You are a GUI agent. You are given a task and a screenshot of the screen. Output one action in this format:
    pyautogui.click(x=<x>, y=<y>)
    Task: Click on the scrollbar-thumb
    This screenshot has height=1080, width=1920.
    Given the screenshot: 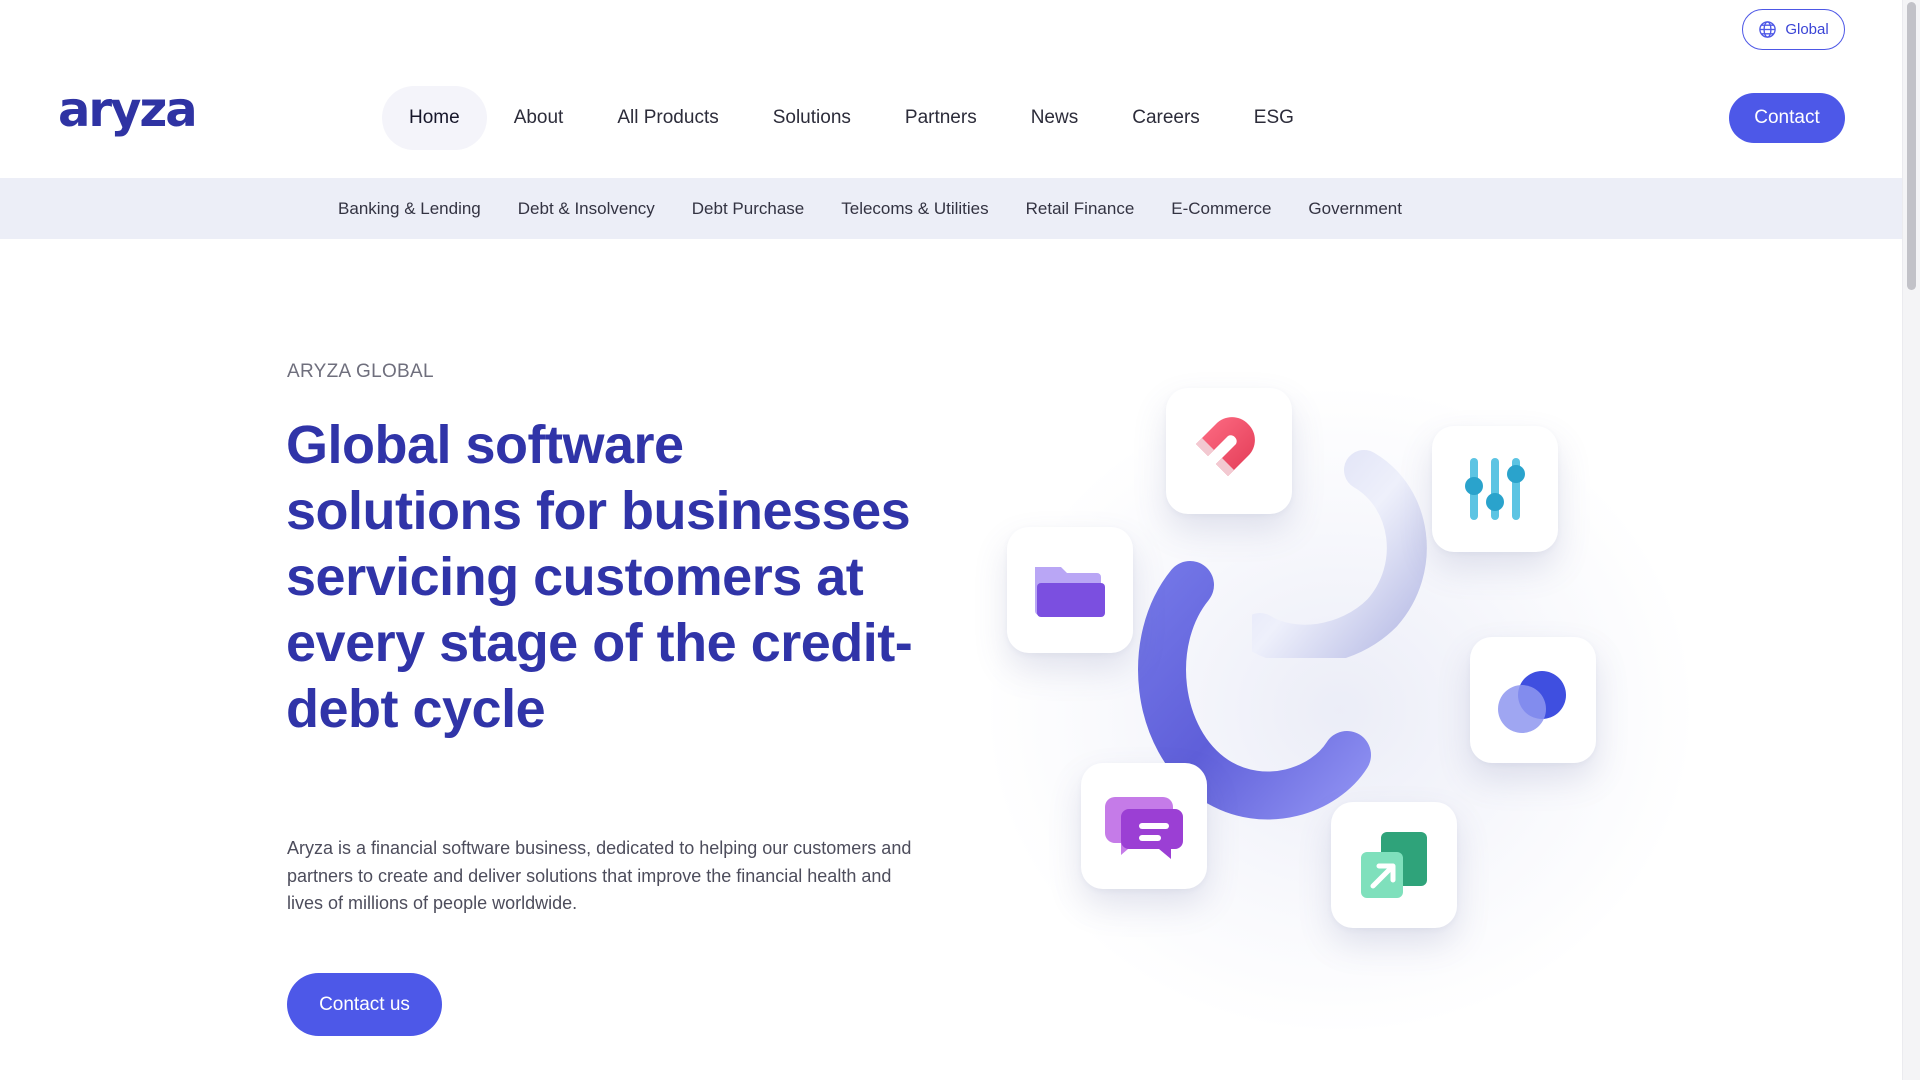 What is the action you would take?
    pyautogui.click(x=1911, y=146)
    